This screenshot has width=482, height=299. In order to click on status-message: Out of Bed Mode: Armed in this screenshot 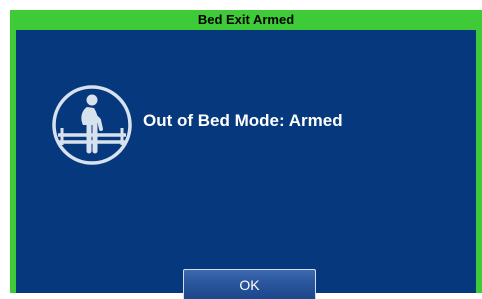, I will do `click(243, 120)`.